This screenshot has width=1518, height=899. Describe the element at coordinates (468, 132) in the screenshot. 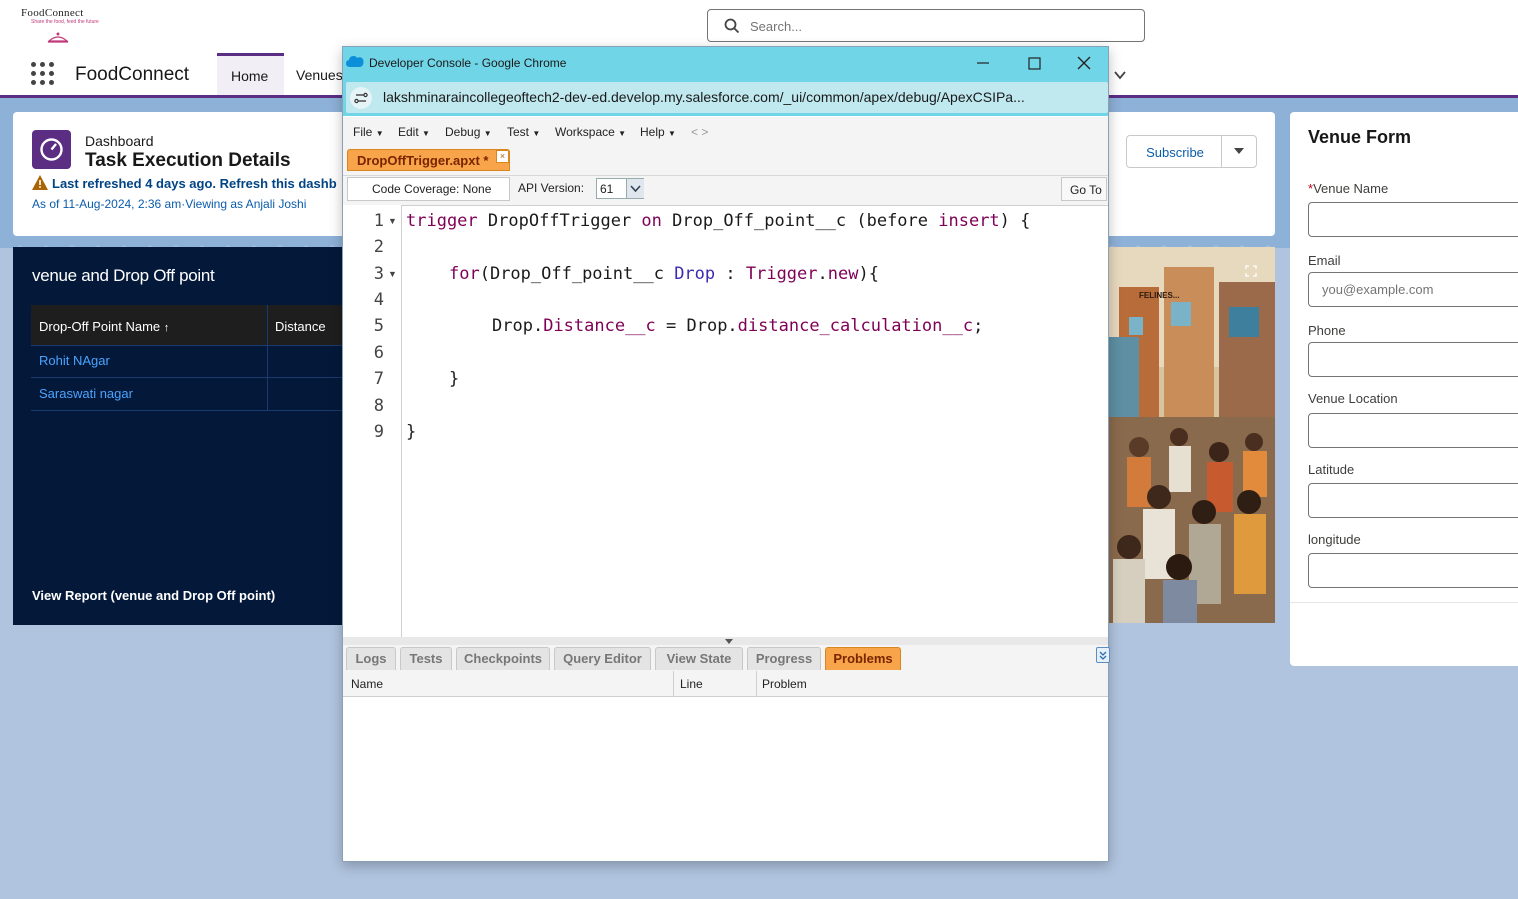

I see `menu-debug: Debug ▼` at that location.